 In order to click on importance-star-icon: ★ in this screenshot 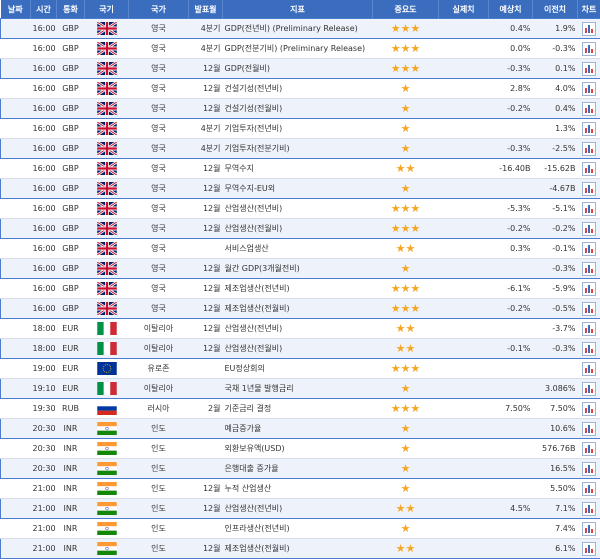, I will do `click(406, 88)`.